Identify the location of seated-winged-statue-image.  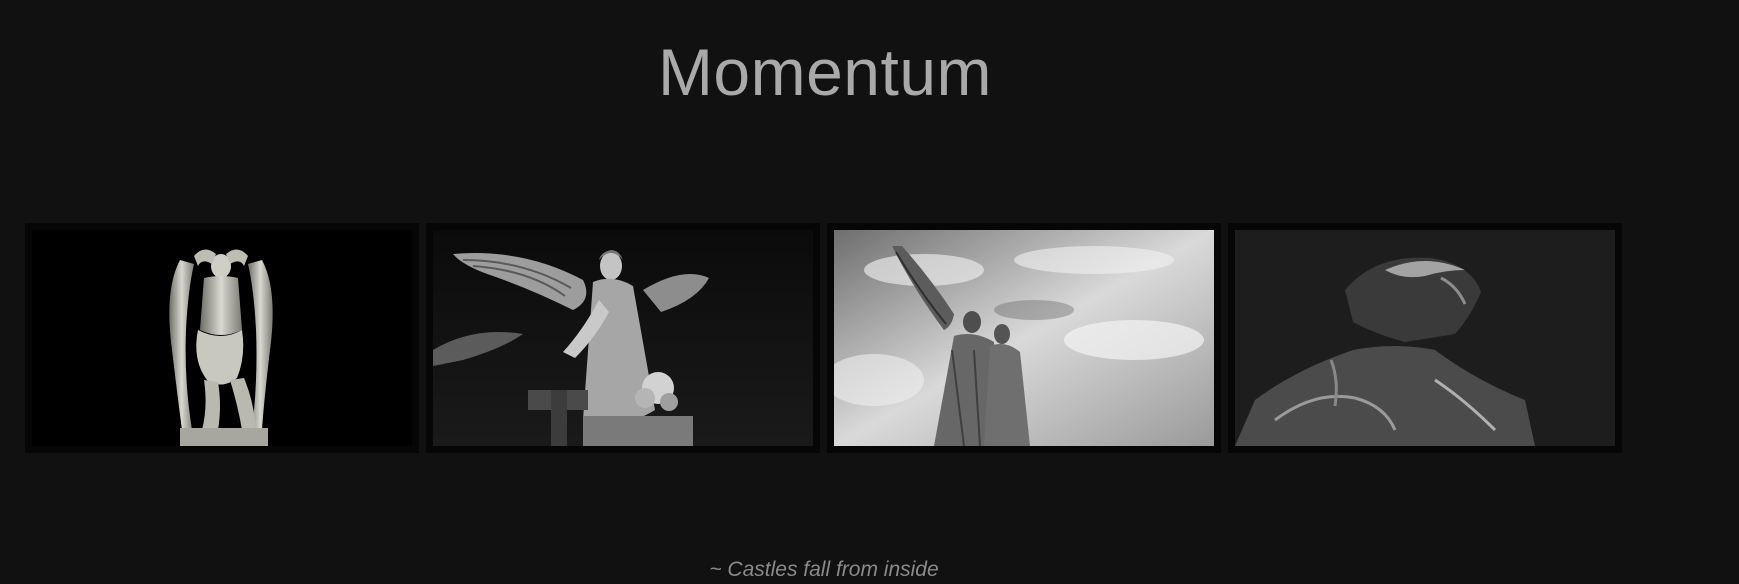
(222, 338).